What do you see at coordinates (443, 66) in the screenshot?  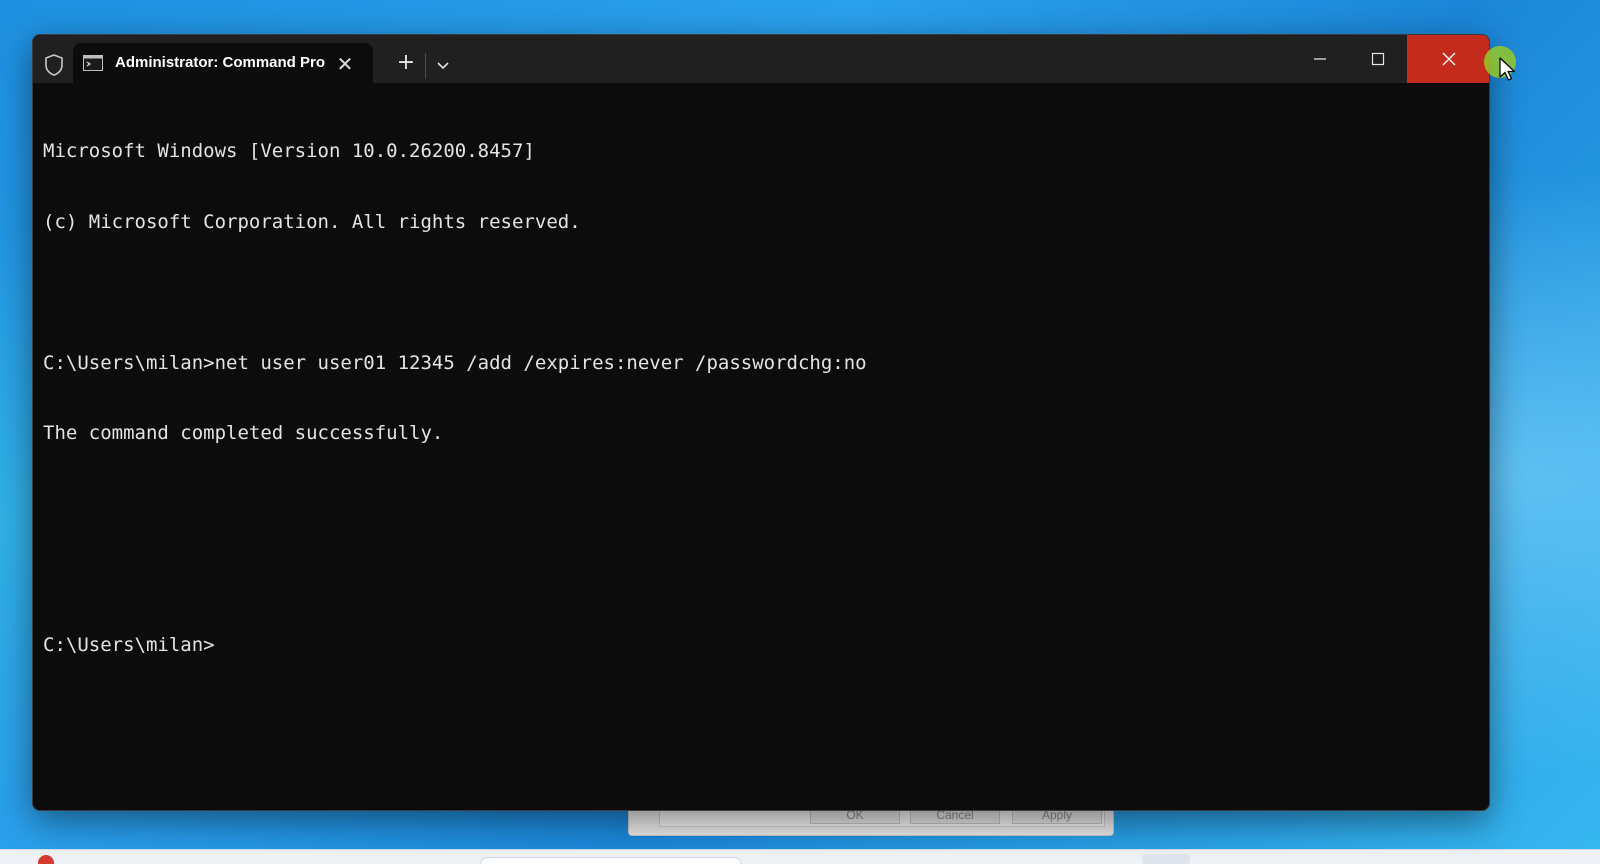 I see `chevron-down-icon` at bounding box center [443, 66].